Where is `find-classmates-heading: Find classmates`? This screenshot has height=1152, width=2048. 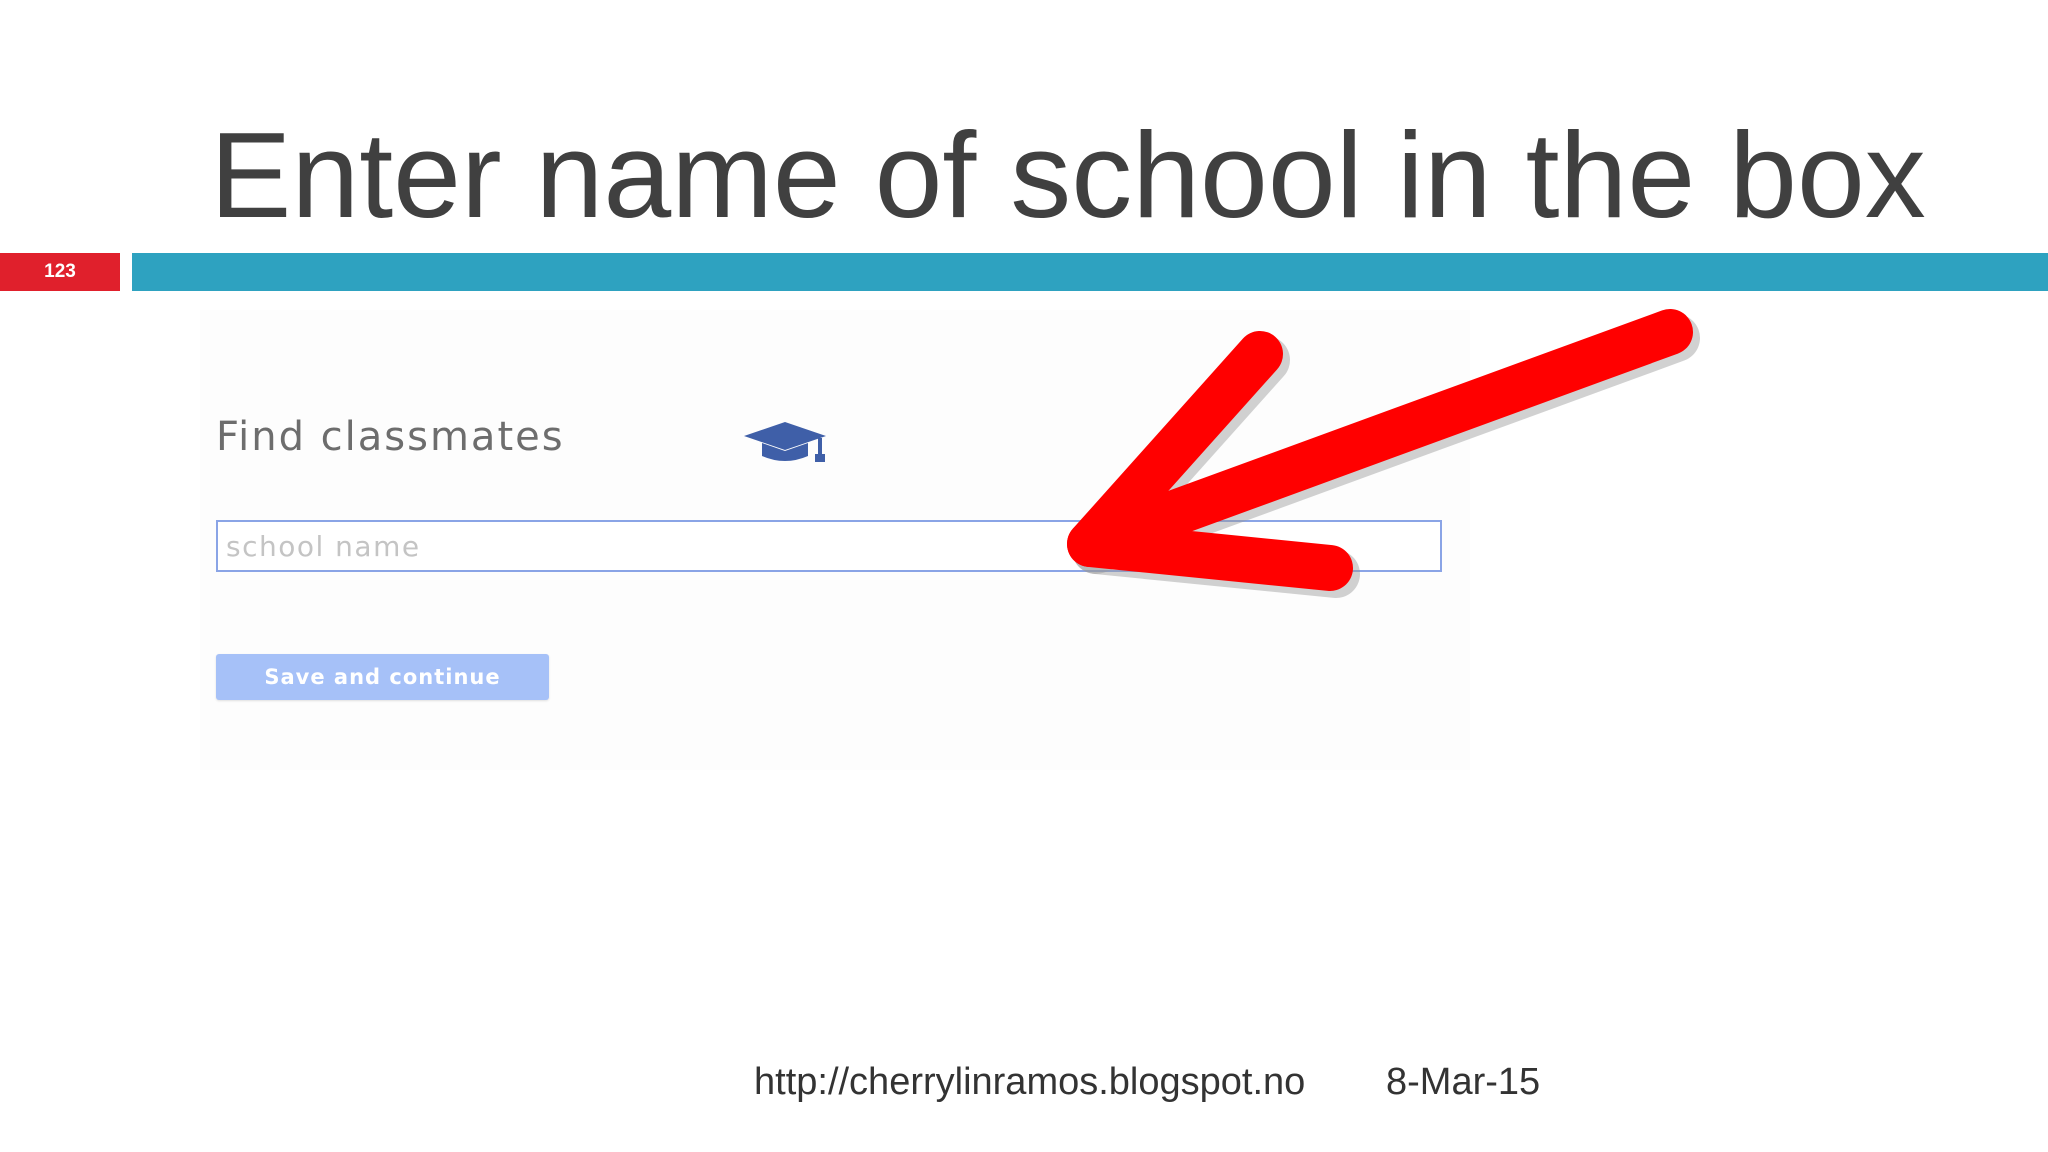 find-classmates-heading: Find classmates is located at coordinates (390, 437).